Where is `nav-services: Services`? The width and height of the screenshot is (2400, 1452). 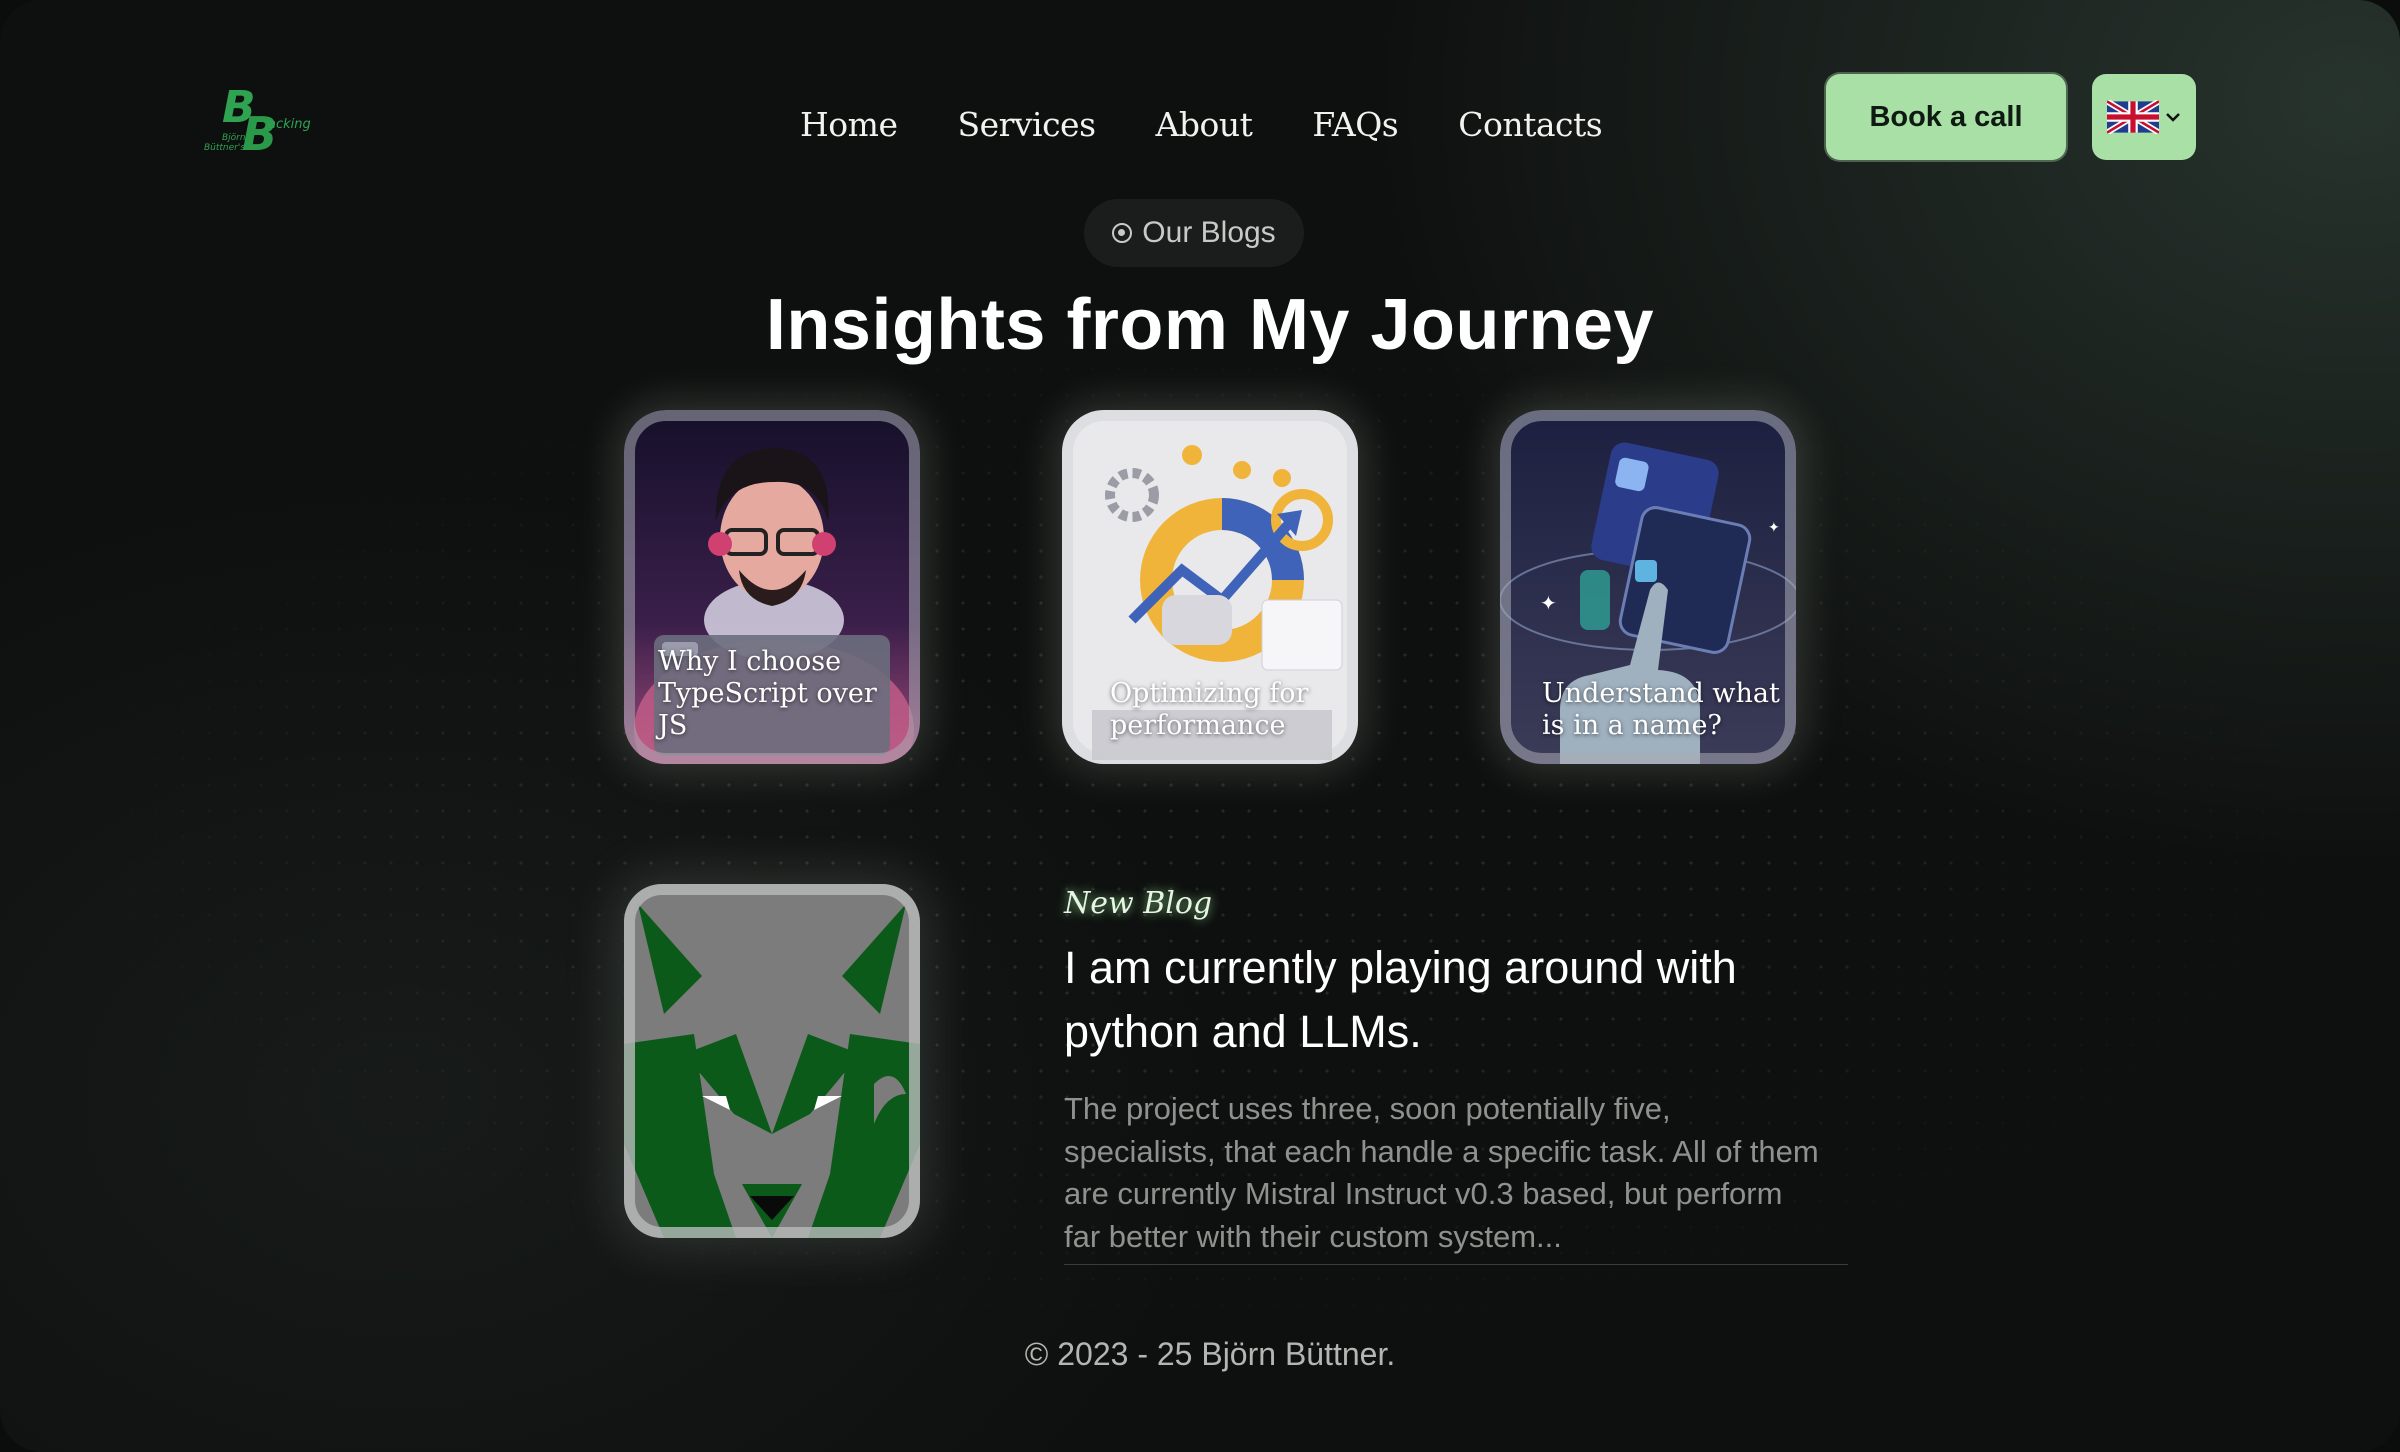
nav-services: Services is located at coordinates (1026, 124).